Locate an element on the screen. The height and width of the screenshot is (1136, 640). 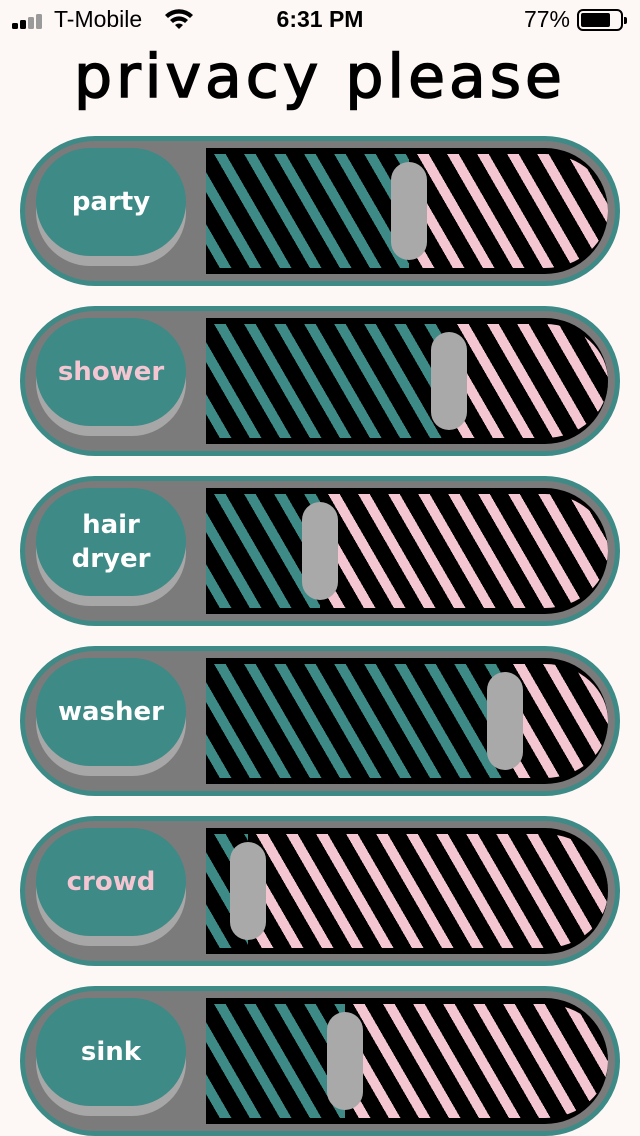
sound-toggle-button: sink is located at coordinates (111, 1052).